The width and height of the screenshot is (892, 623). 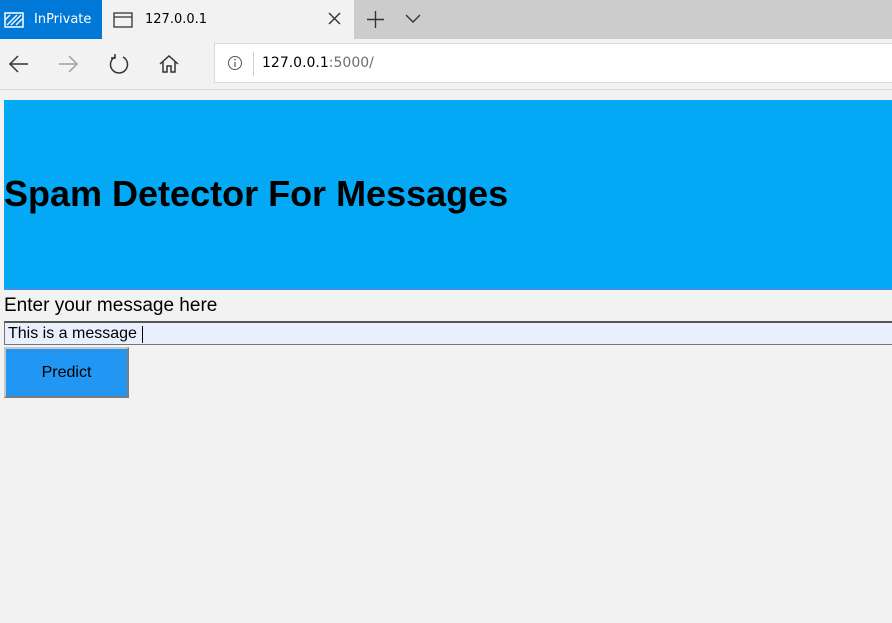 What do you see at coordinates (176, 19) in the screenshot?
I see `tab-title: 127.0.0.1` at bounding box center [176, 19].